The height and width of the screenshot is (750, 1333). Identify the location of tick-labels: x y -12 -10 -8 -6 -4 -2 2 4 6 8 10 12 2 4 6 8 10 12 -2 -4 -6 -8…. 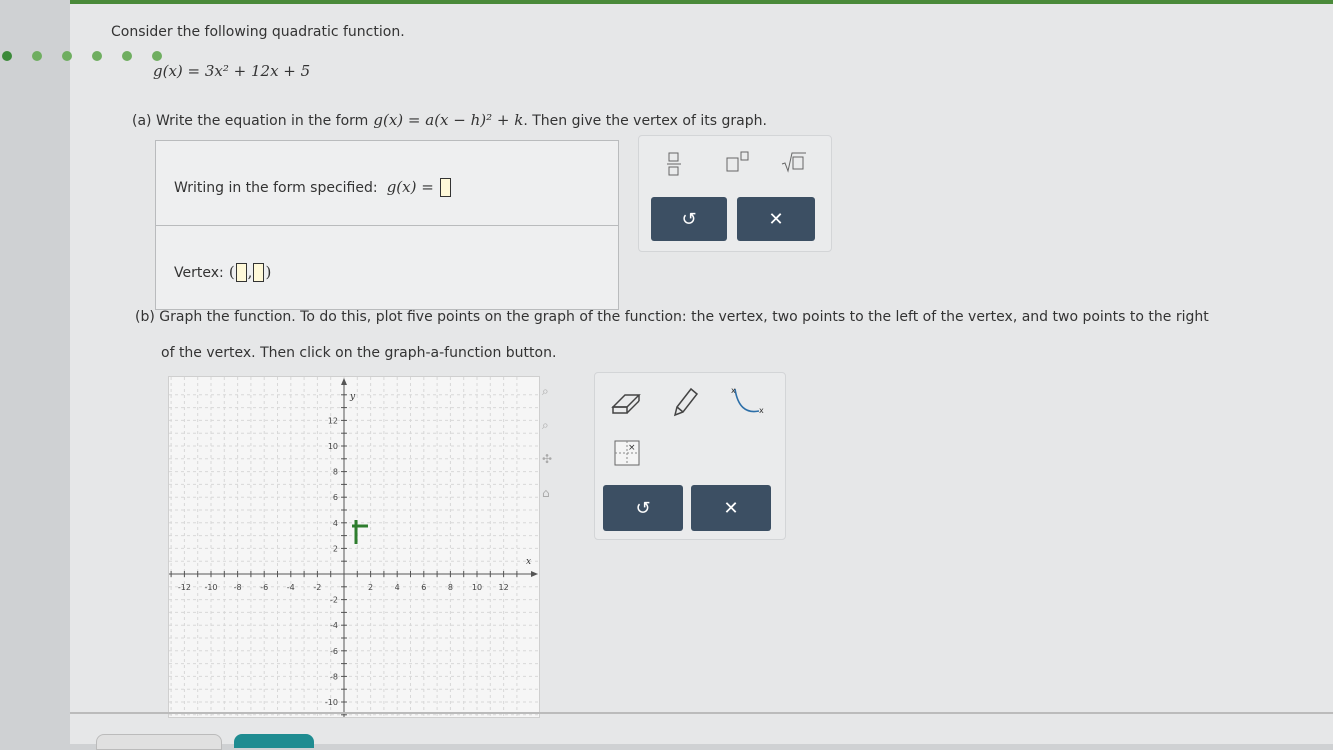
(354, 549).